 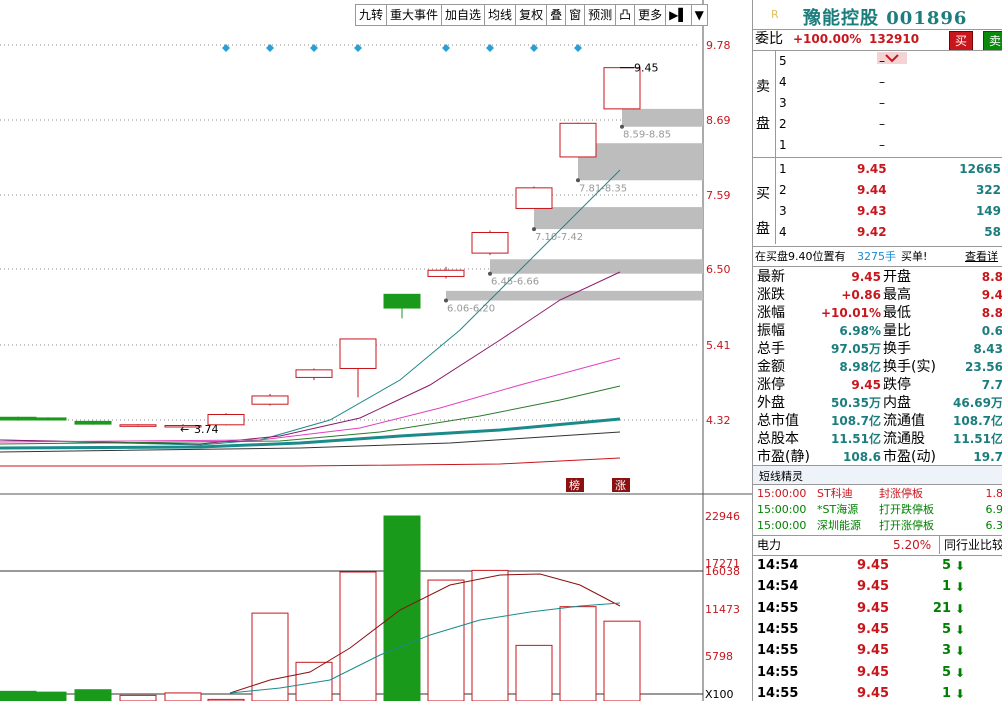 I want to click on gap-label: 8.59-8.85, so click(x=647, y=135).